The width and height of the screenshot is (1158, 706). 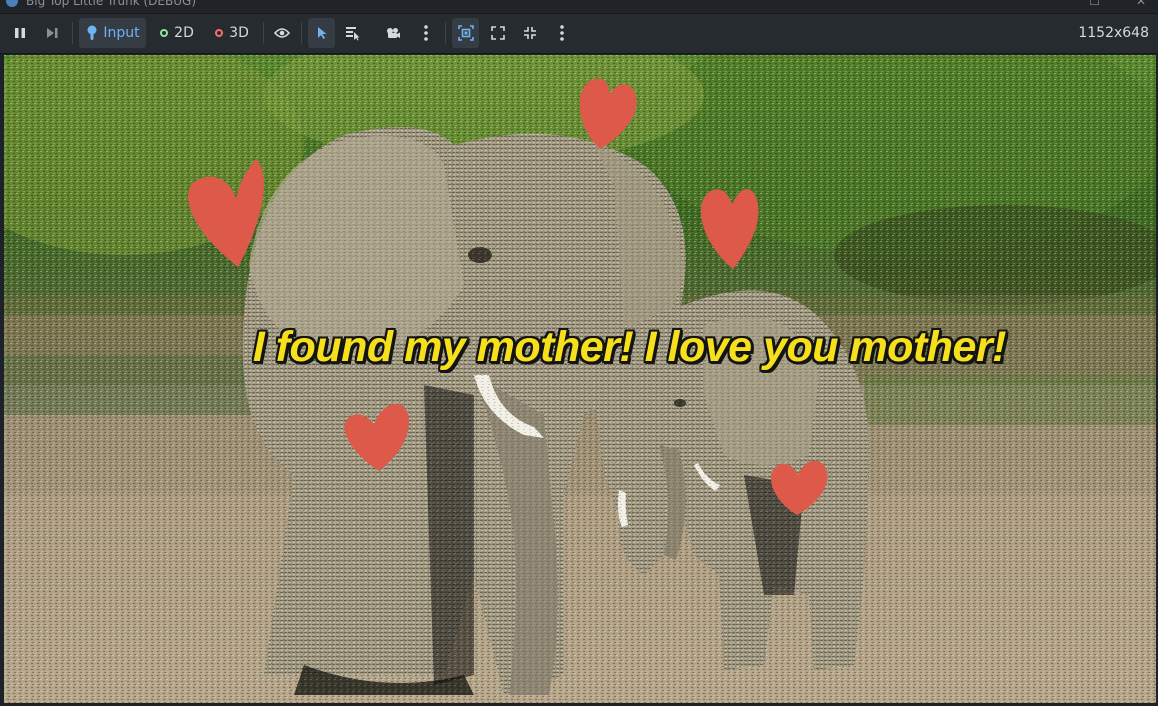 I want to click on camera-override-button, so click(x=393, y=33).